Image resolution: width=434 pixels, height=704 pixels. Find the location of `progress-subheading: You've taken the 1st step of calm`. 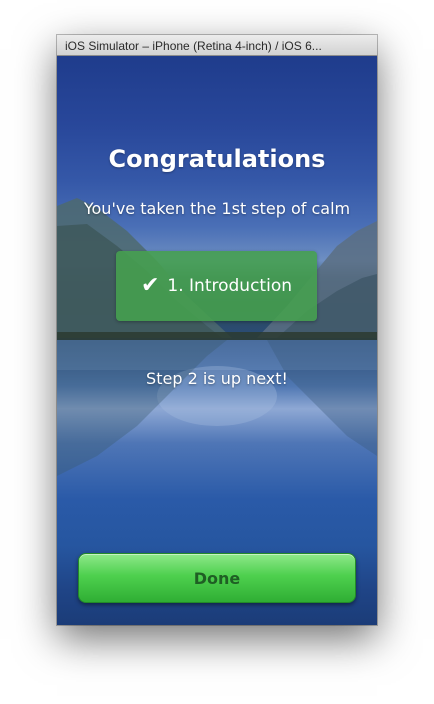

progress-subheading: You've taken the 1st step of calm is located at coordinates (217, 208).